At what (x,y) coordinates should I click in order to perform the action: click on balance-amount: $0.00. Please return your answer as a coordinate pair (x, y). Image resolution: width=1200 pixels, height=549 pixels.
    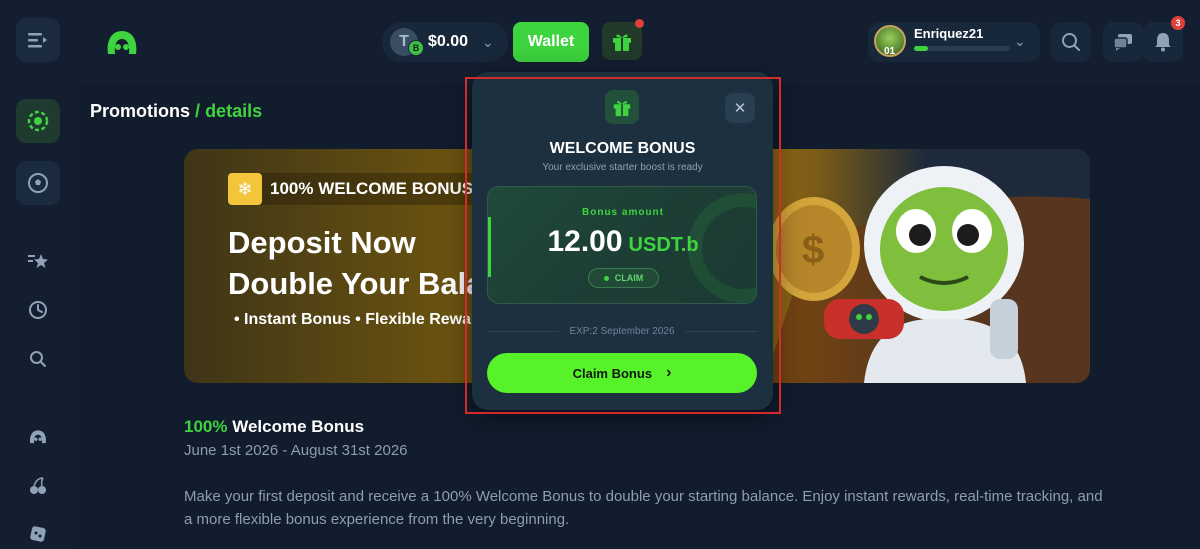
    Looking at the image, I should click on (448, 41).